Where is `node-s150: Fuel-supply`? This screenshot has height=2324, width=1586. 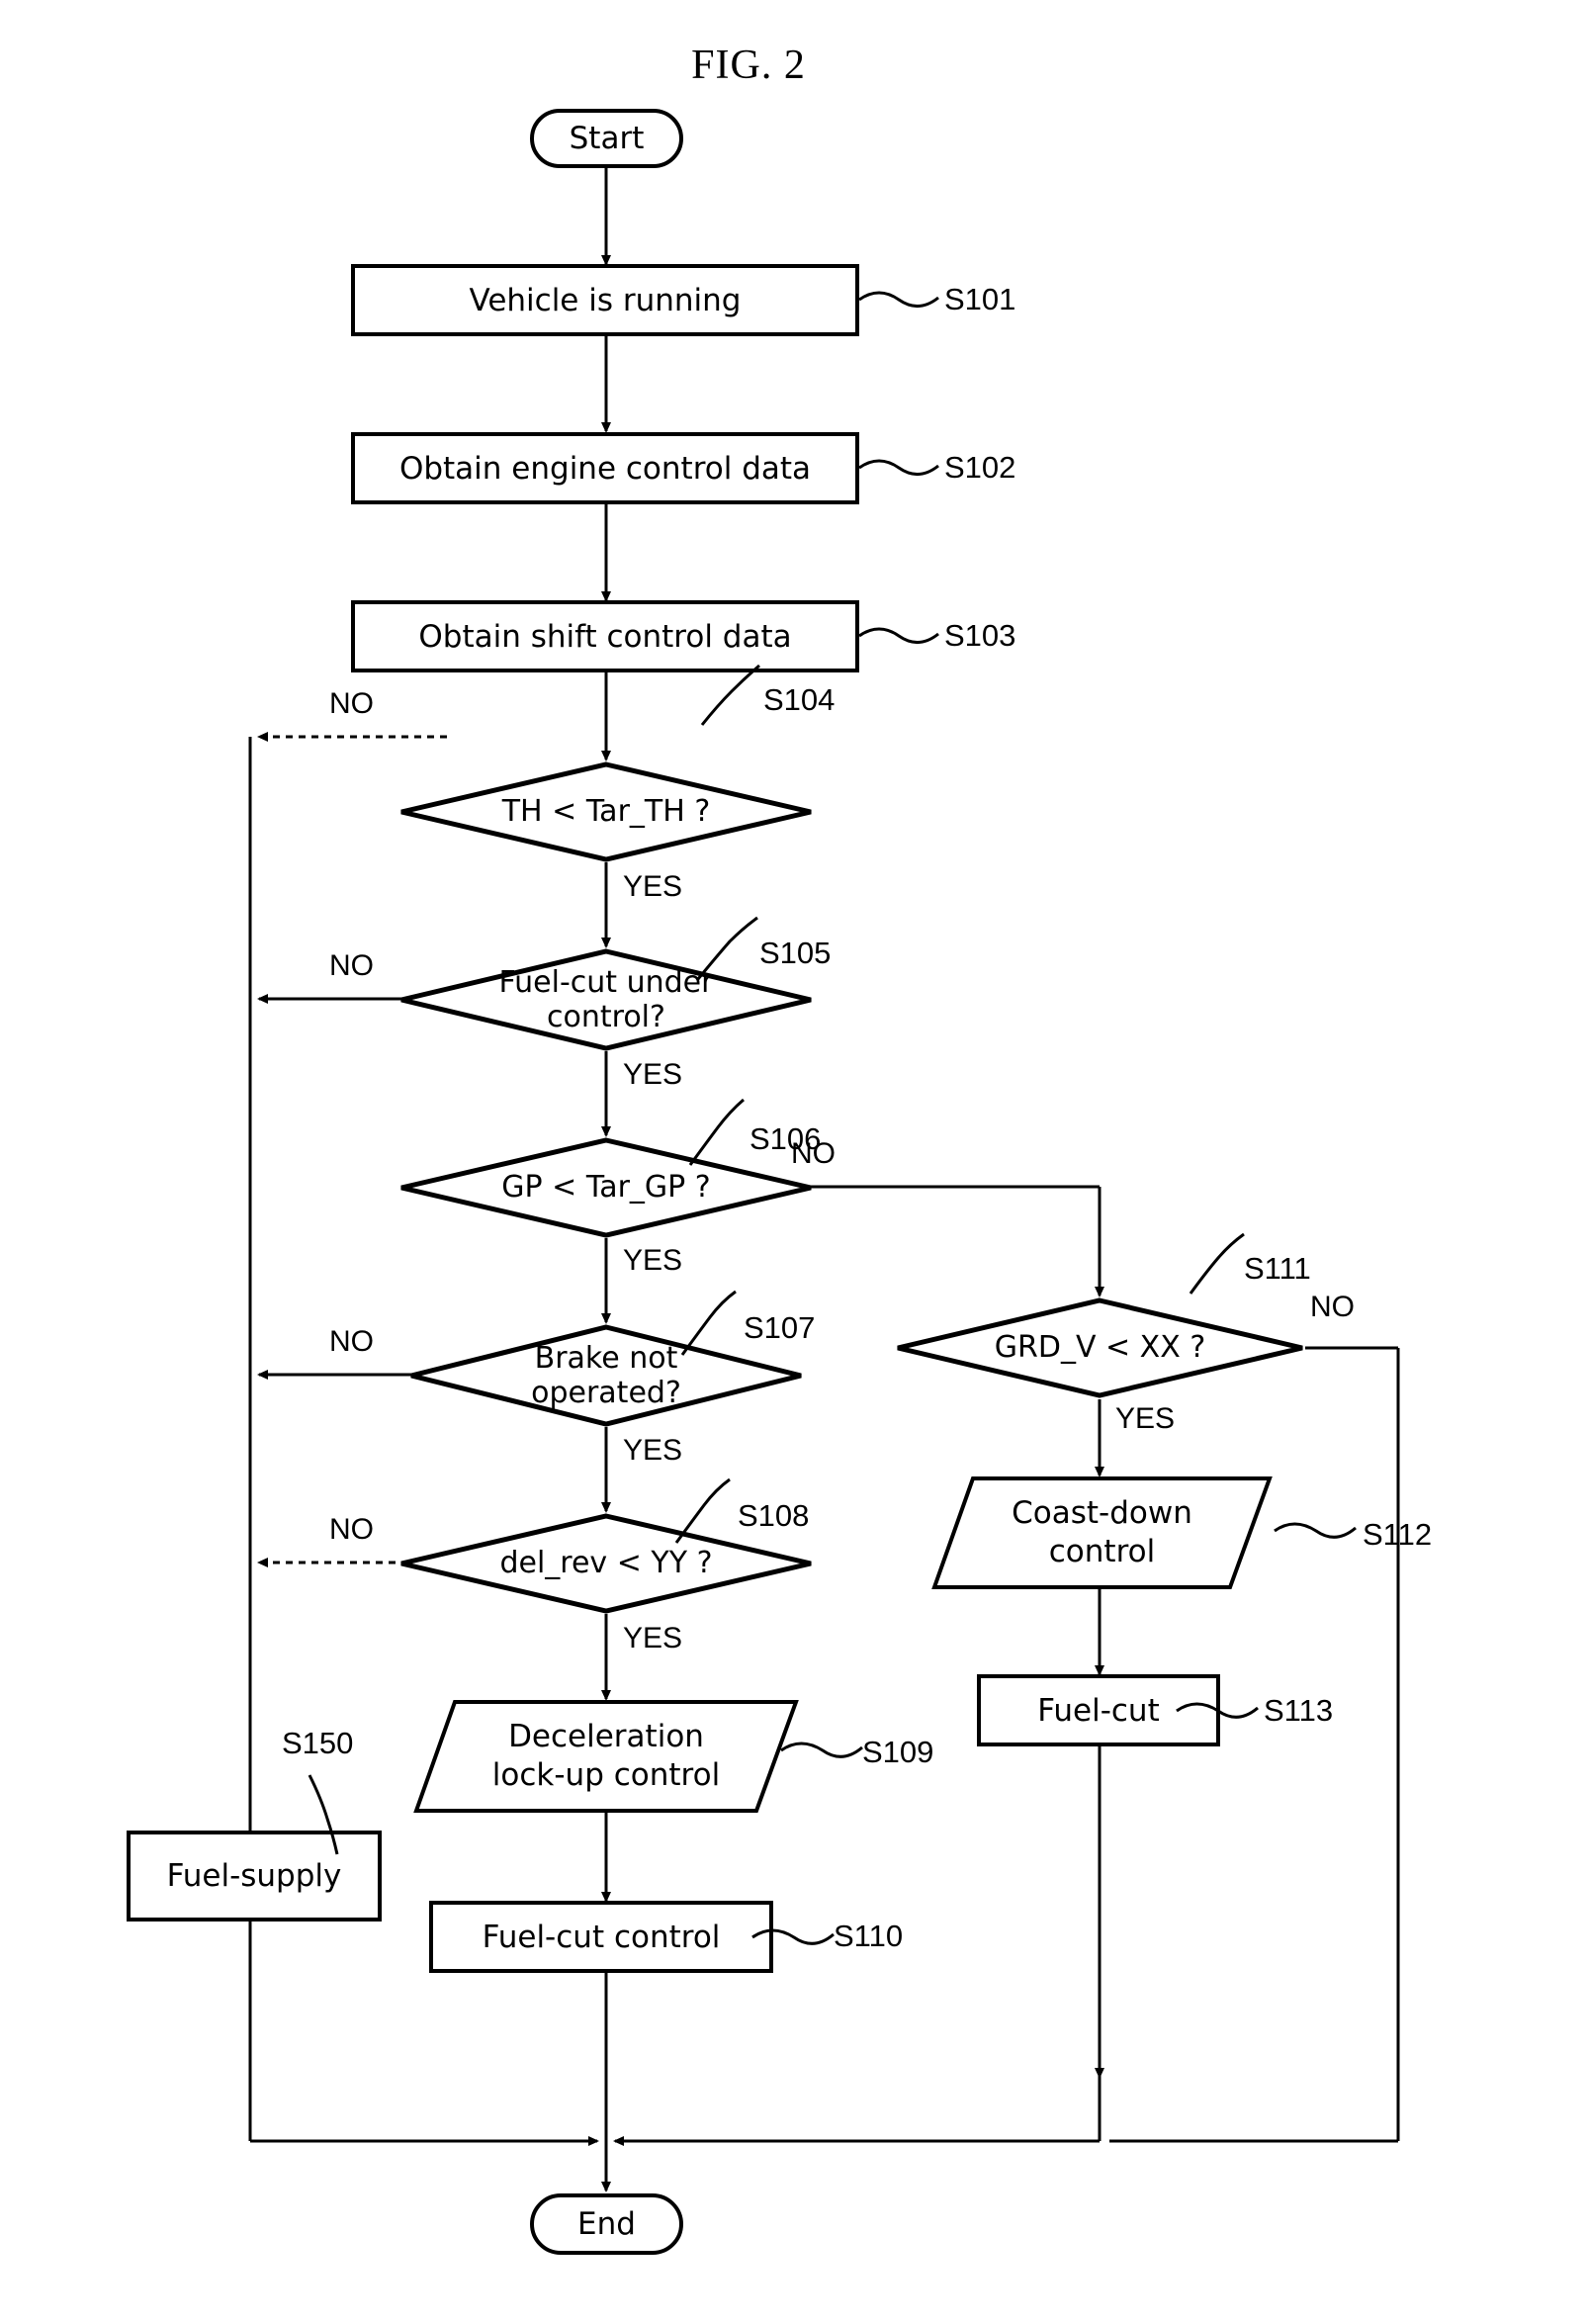
node-s150: Fuel-supply is located at coordinates (255, 1876).